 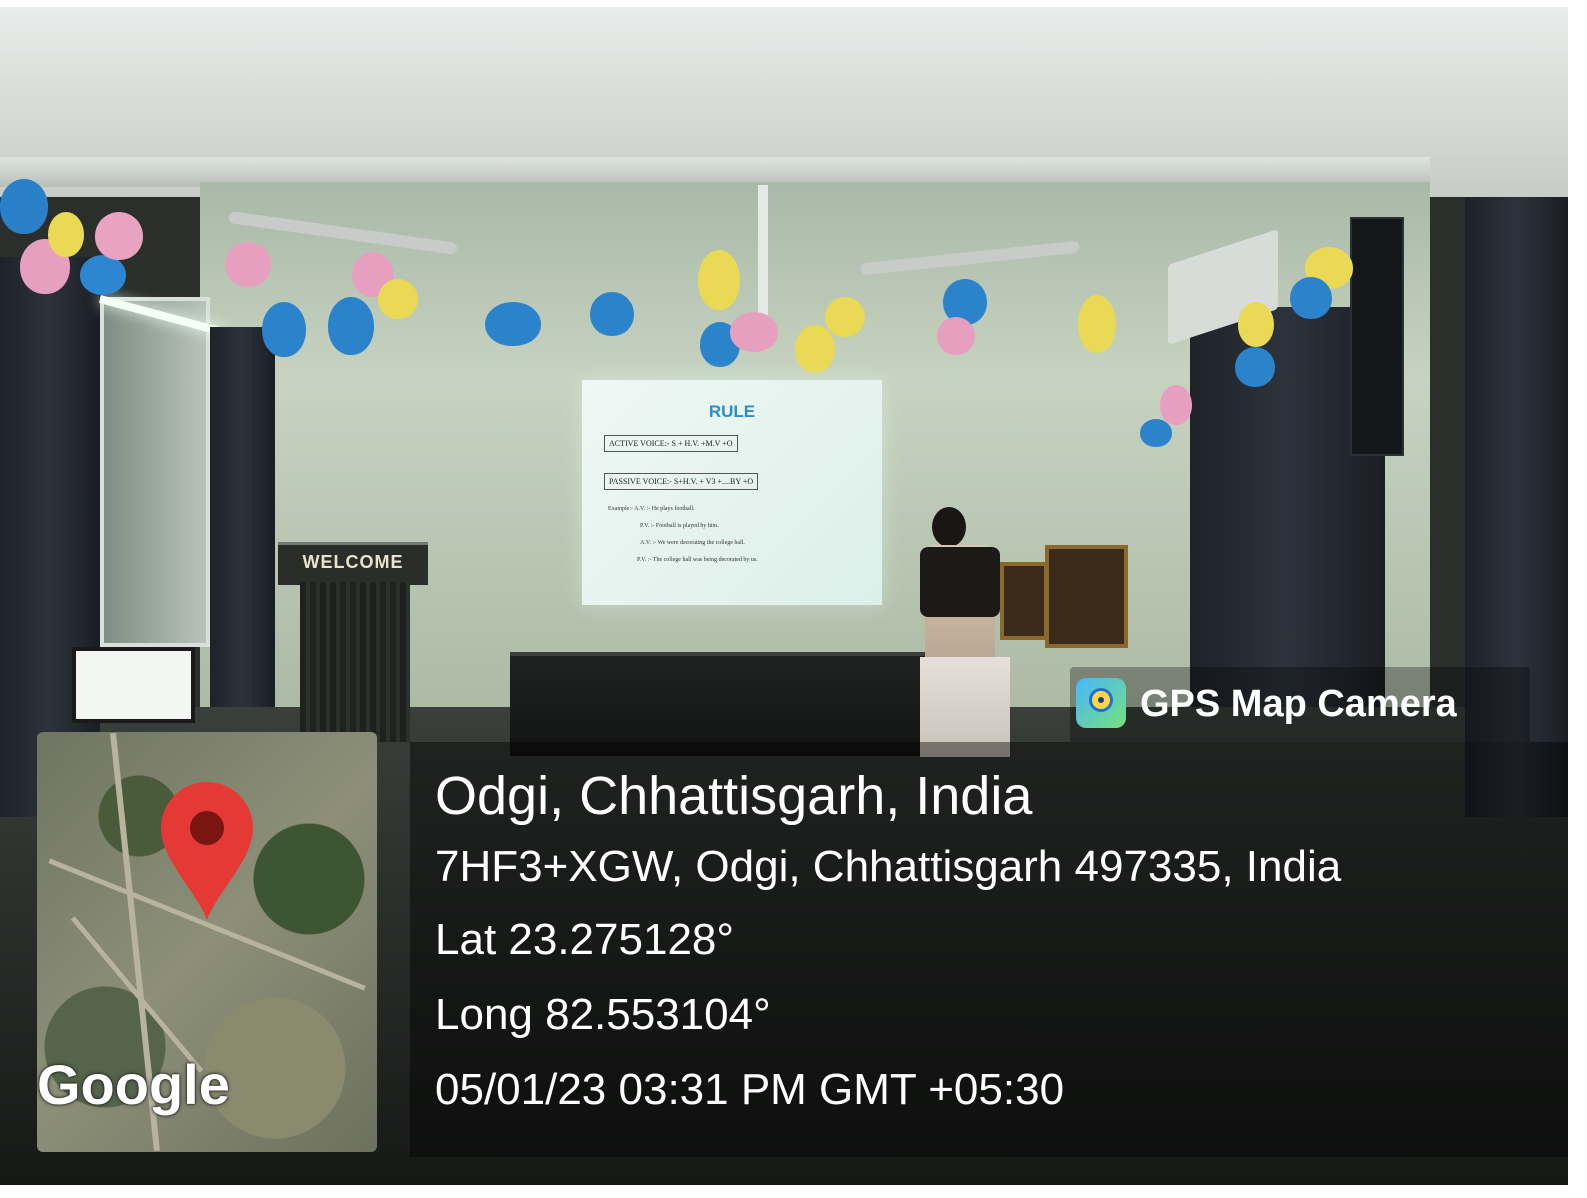 I want to click on presenter, so click(x=965, y=632).